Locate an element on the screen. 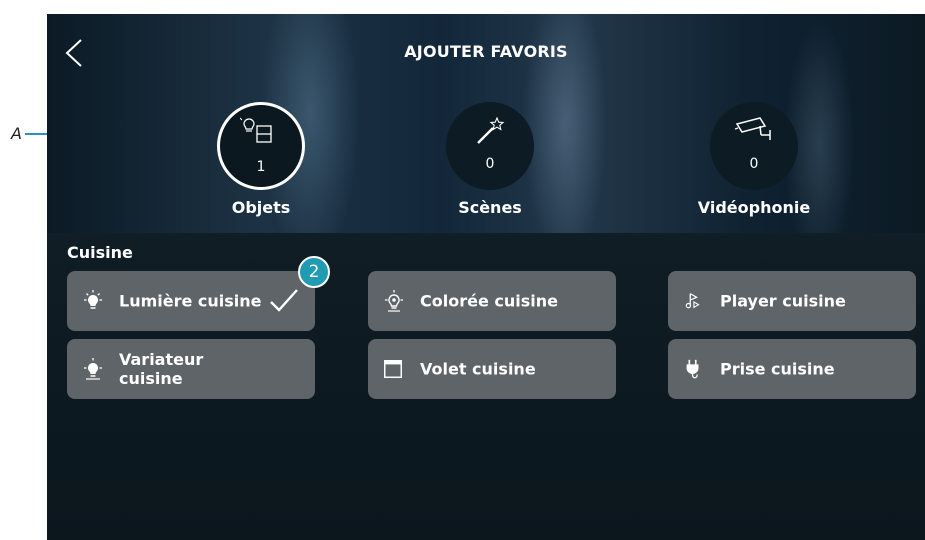 This screenshot has width=925, height=540. tab-objets-count: 1 is located at coordinates (261, 167).